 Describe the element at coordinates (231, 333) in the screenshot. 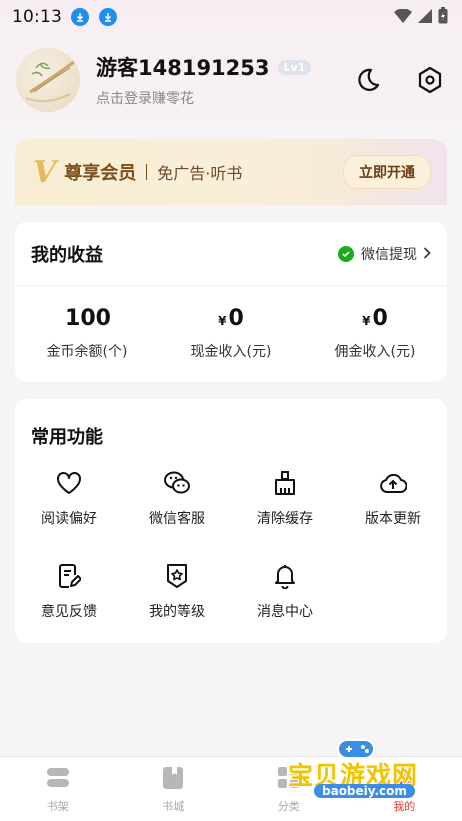

I see `stat-cash-income: ¥0 现金收入(元)` at that location.